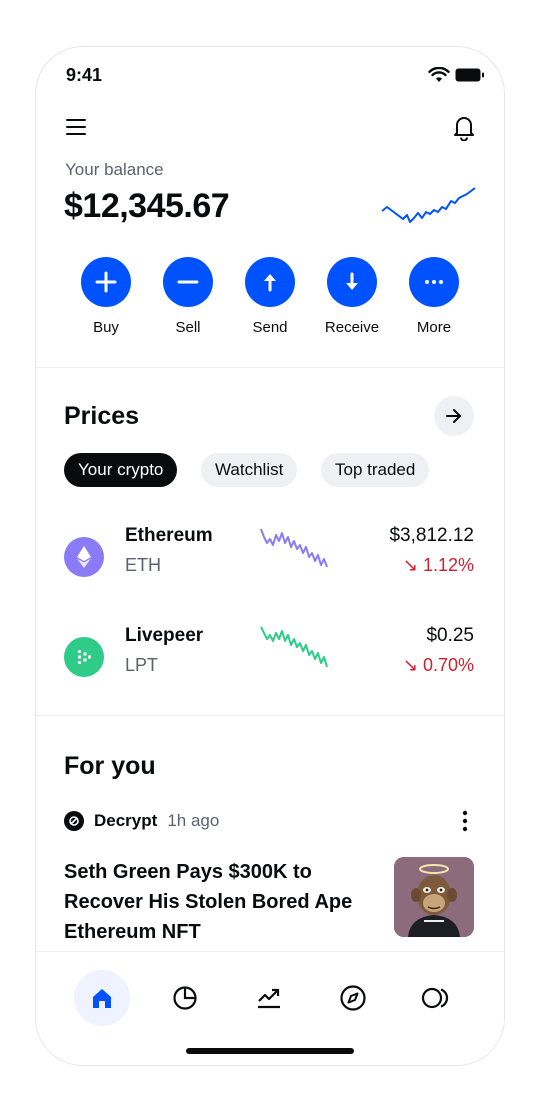  Describe the element at coordinates (164, 635) in the screenshot. I see `asset-name: Livepeer` at that location.